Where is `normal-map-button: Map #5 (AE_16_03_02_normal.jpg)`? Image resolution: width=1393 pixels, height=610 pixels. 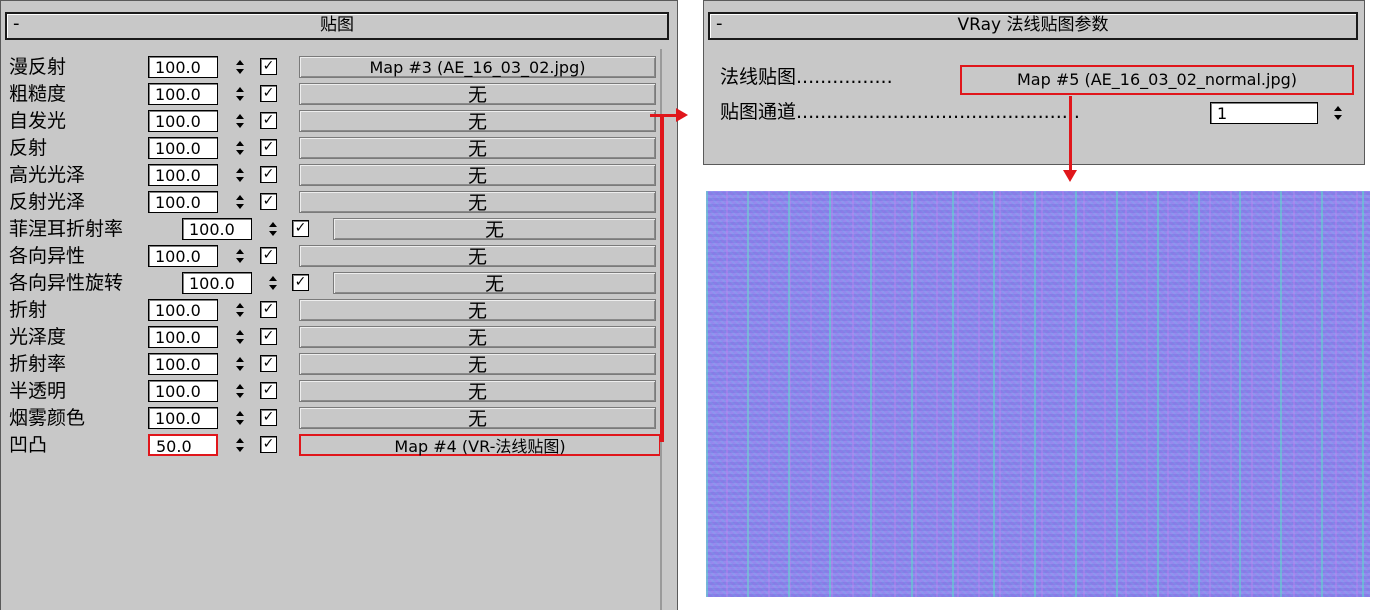
normal-map-button: Map #5 (AE_16_03_02_normal.jpg) is located at coordinates (1157, 80).